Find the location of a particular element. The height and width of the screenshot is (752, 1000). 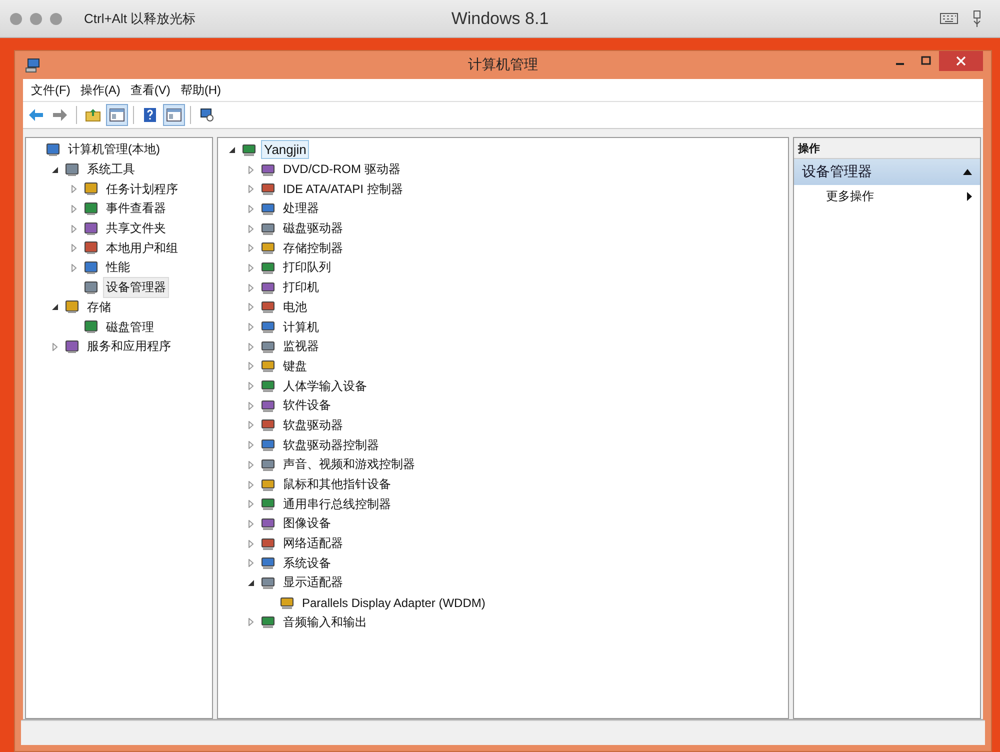

tree-item: 软盘驱动器 is located at coordinates (313, 425).